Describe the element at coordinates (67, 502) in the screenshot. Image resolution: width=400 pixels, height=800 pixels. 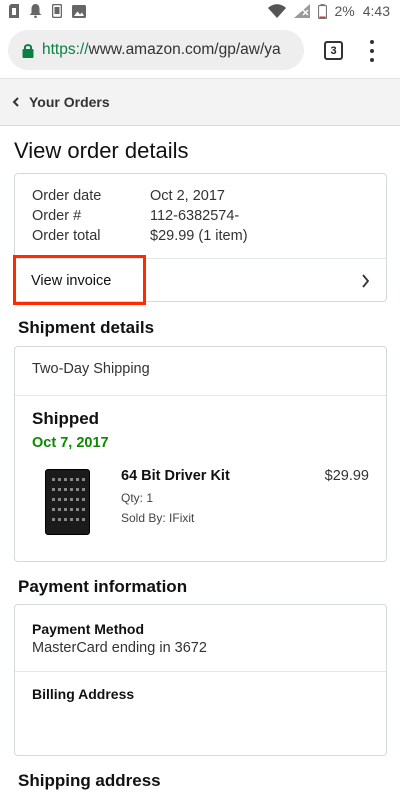
I see `product-image` at that location.